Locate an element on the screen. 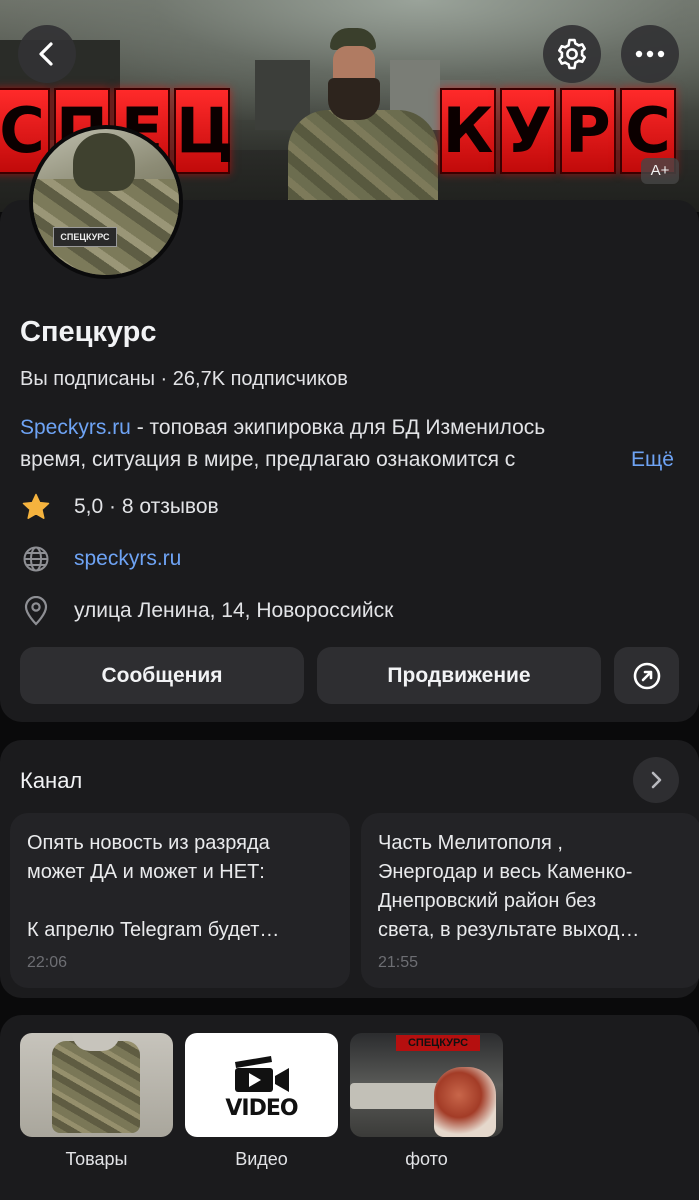  chevron-left-icon is located at coordinates (46, 54).